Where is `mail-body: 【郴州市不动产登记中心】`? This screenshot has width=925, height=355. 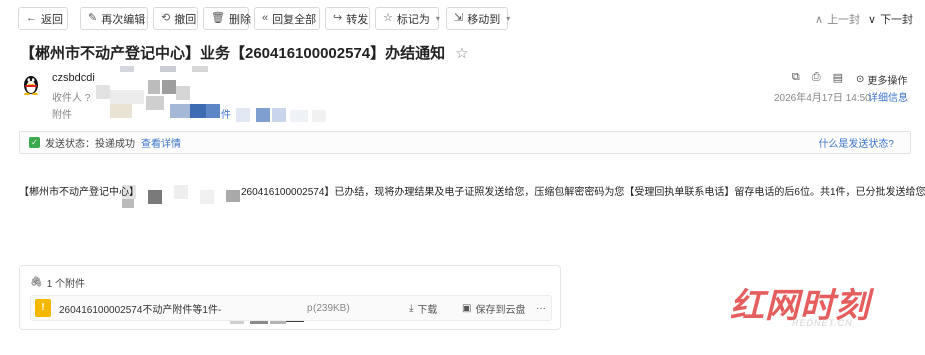
mail-body: 【郴州市不动产登记中心】 is located at coordinates (79, 190).